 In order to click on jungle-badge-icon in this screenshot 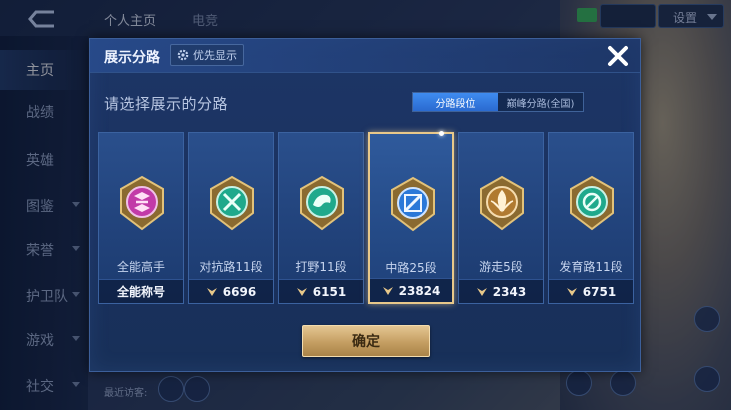, I will do `click(322, 203)`.